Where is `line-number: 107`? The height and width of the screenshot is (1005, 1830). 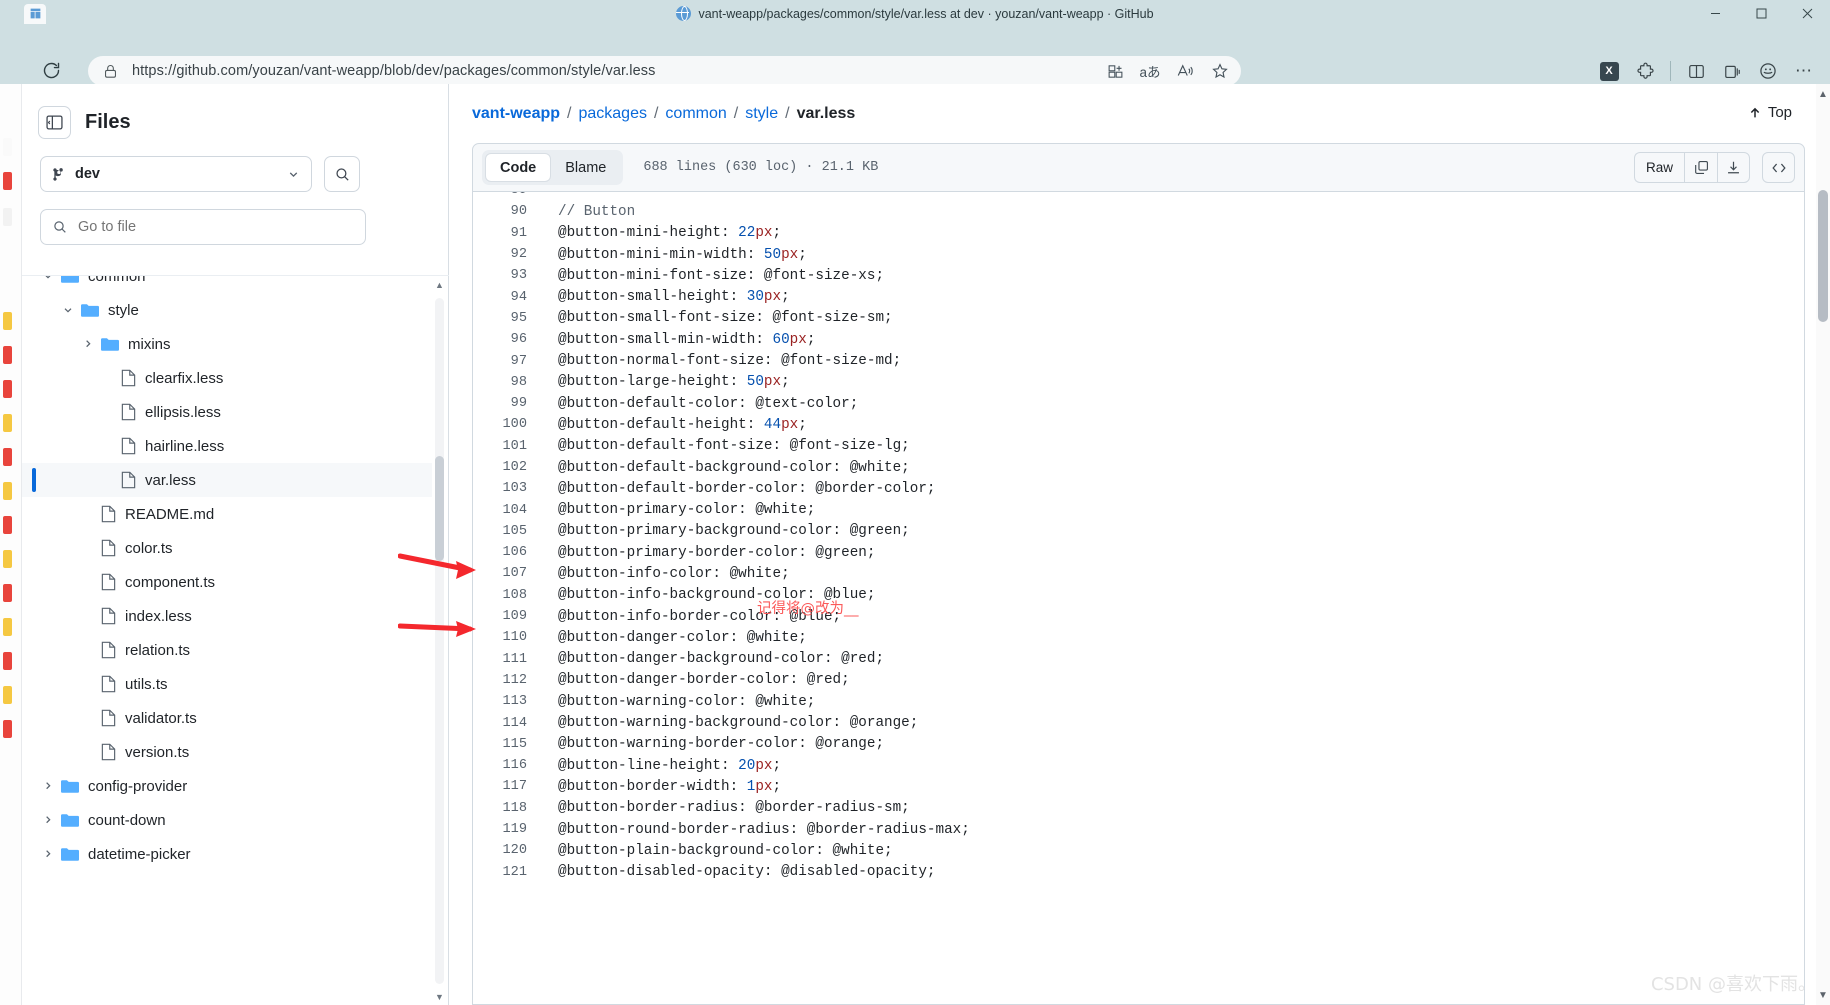
line-number: 107 is located at coordinates (509, 573).